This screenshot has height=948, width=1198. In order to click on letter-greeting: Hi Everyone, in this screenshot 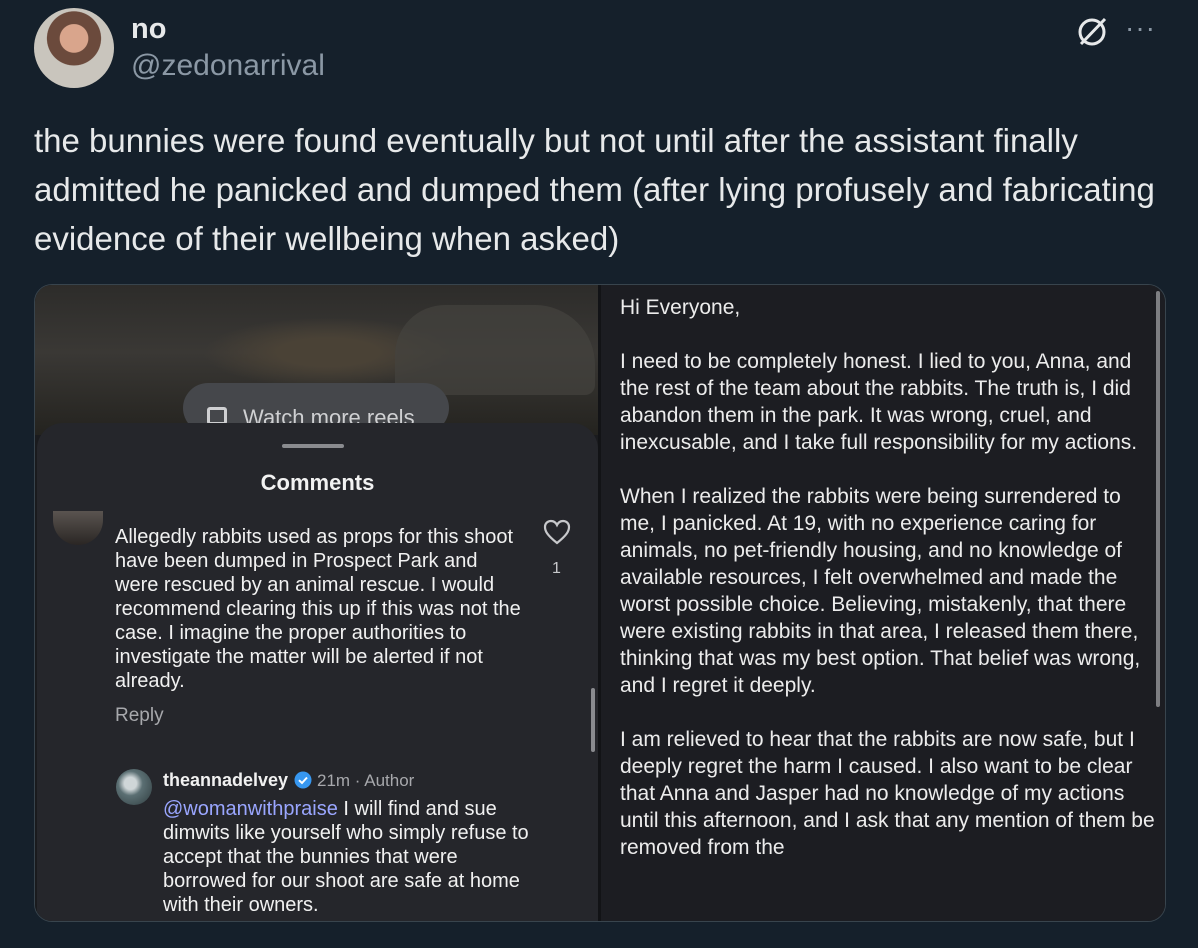, I will do `click(680, 307)`.